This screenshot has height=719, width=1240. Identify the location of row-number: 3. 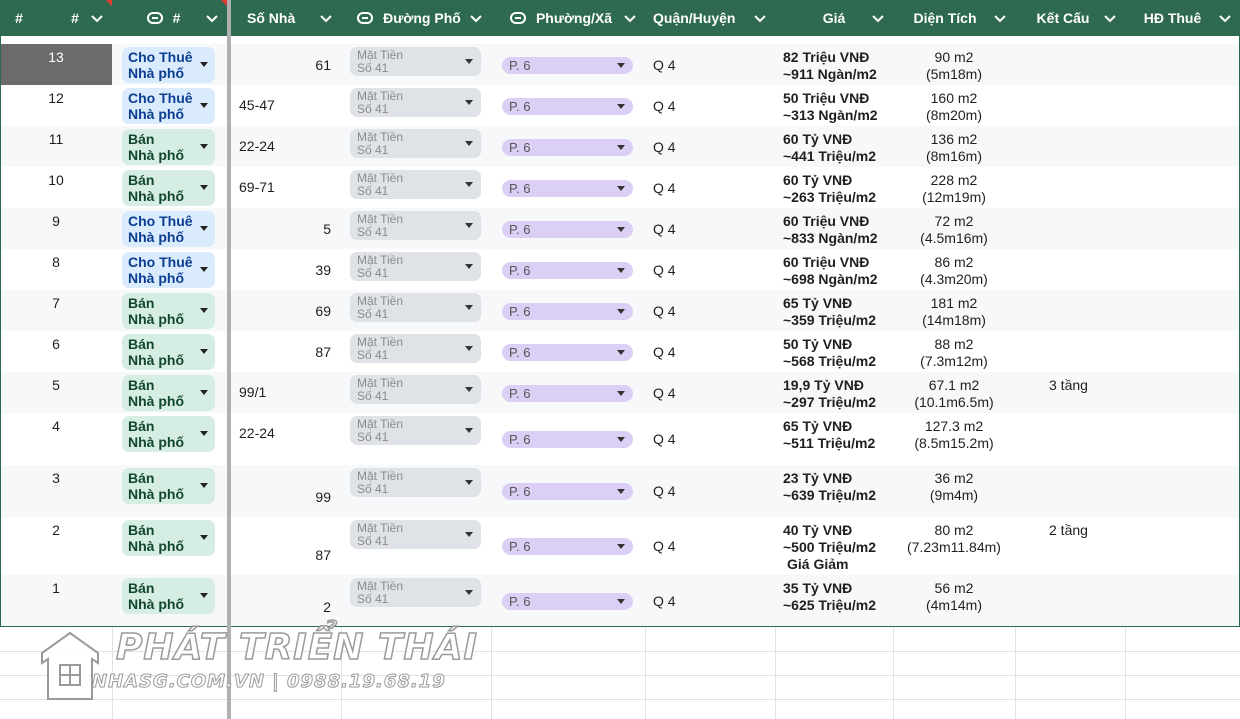
(56, 491).